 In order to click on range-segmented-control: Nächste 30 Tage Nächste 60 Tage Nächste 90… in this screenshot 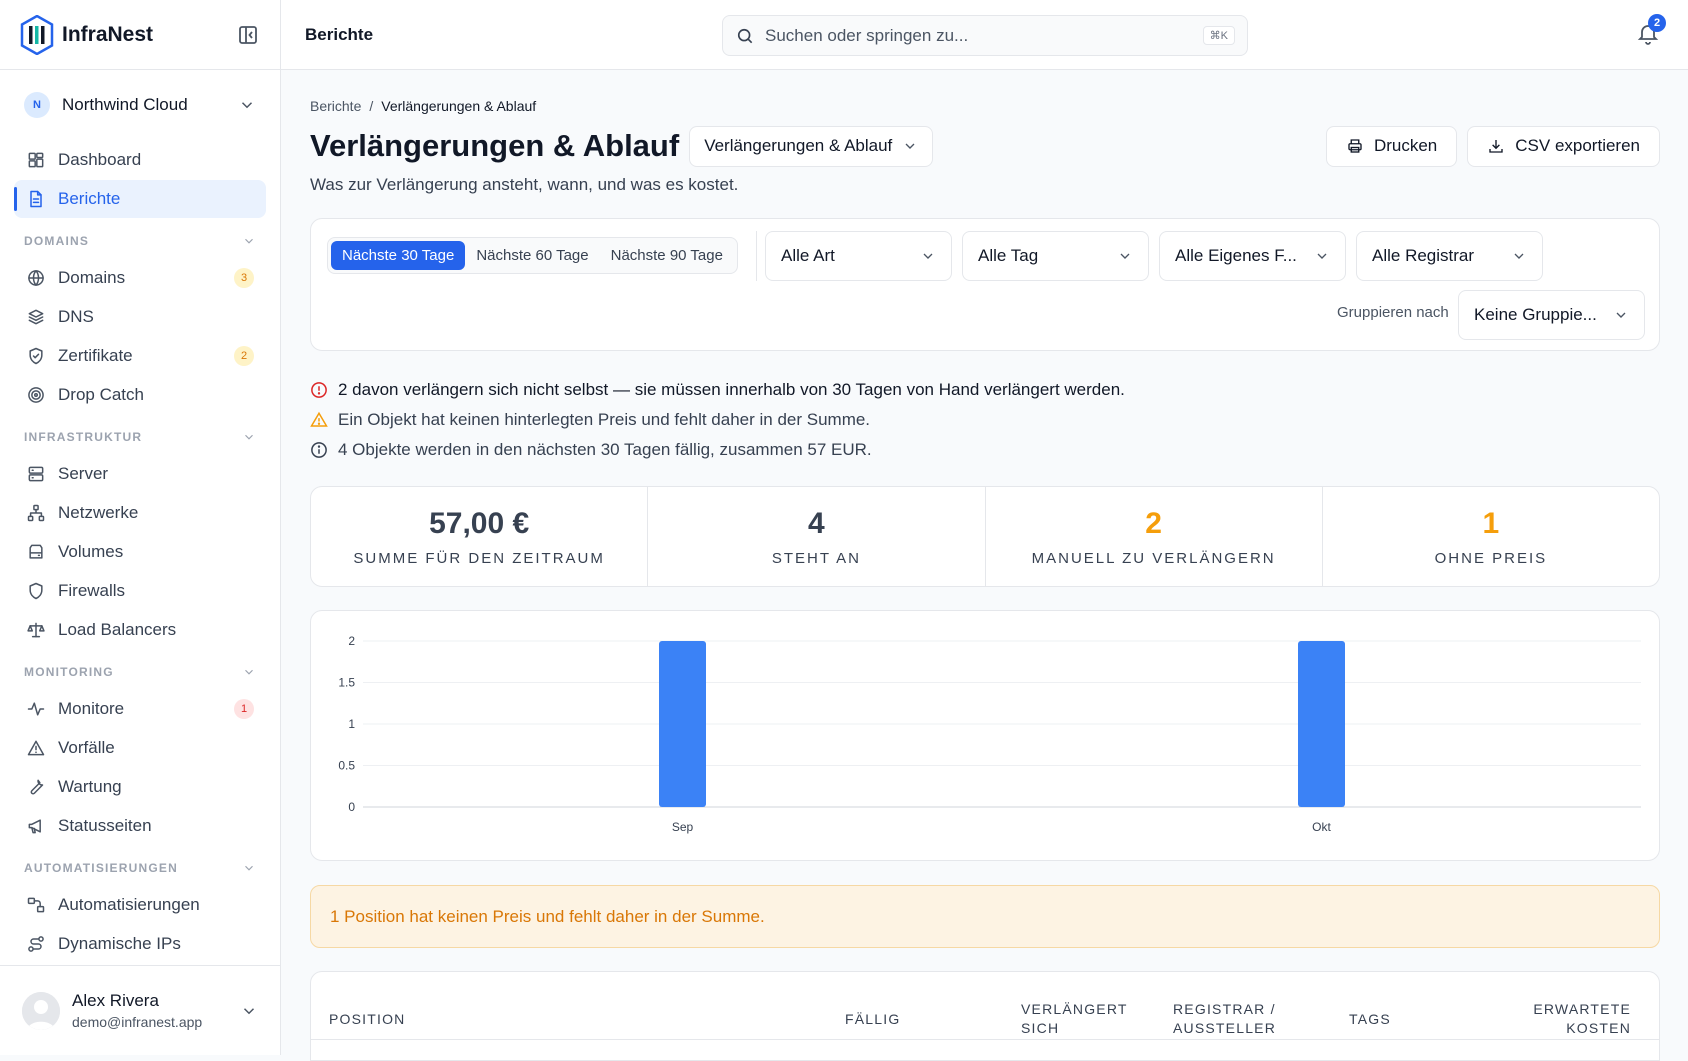, I will do `click(532, 255)`.